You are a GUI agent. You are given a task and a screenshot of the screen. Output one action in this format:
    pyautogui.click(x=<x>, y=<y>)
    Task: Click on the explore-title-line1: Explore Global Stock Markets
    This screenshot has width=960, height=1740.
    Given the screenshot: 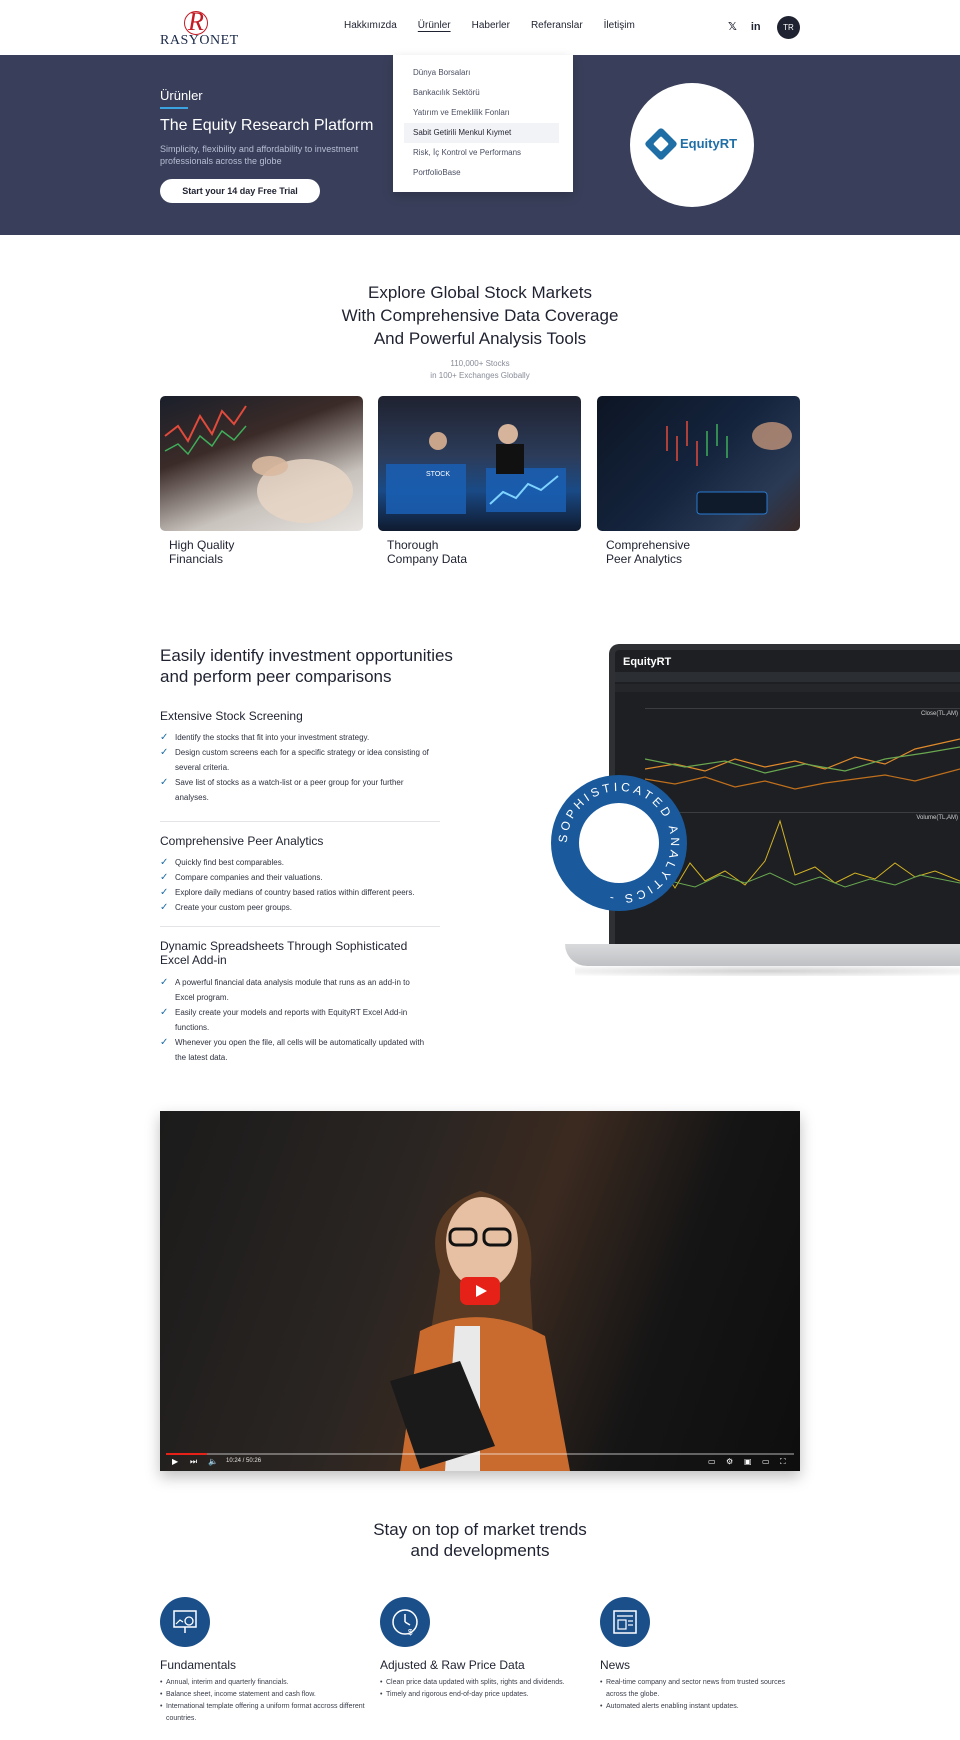 What is the action you would take?
    pyautogui.click(x=480, y=292)
    